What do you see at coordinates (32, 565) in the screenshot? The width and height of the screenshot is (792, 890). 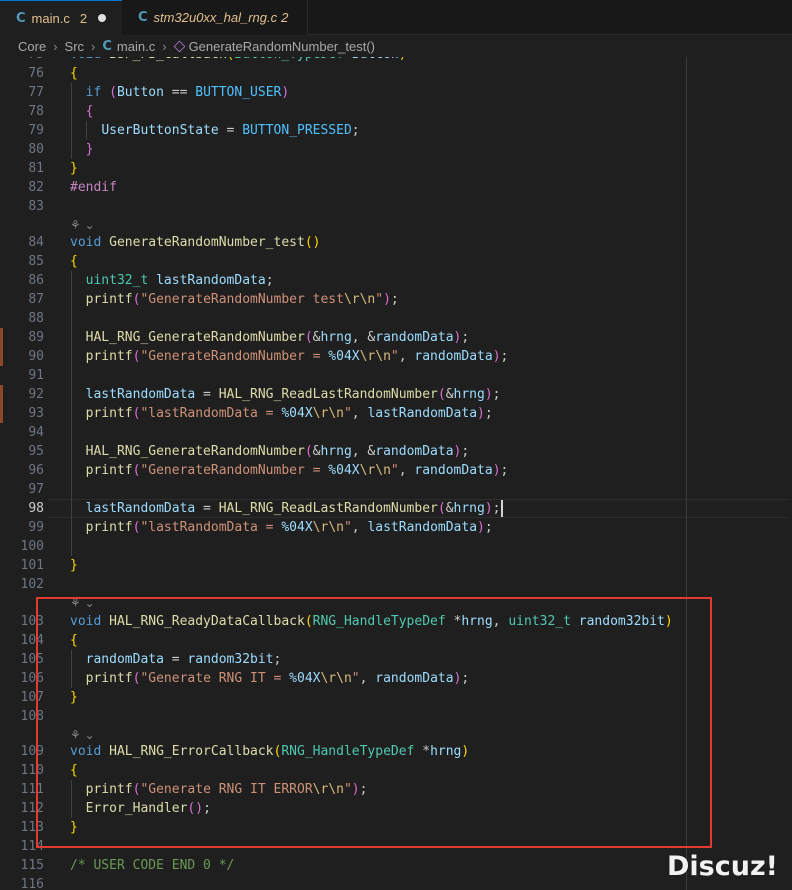 I see `line-number: 101` at bounding box center [32, 565].